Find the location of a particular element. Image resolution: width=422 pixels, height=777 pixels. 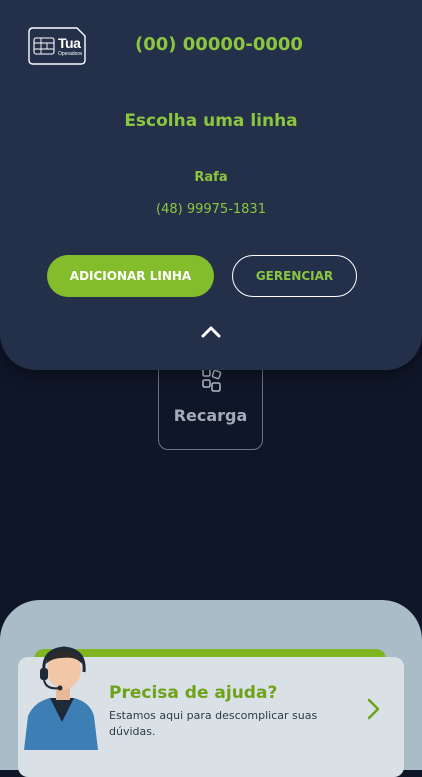

manage-button: GERENCIAR is located at coordinates (294, 276).